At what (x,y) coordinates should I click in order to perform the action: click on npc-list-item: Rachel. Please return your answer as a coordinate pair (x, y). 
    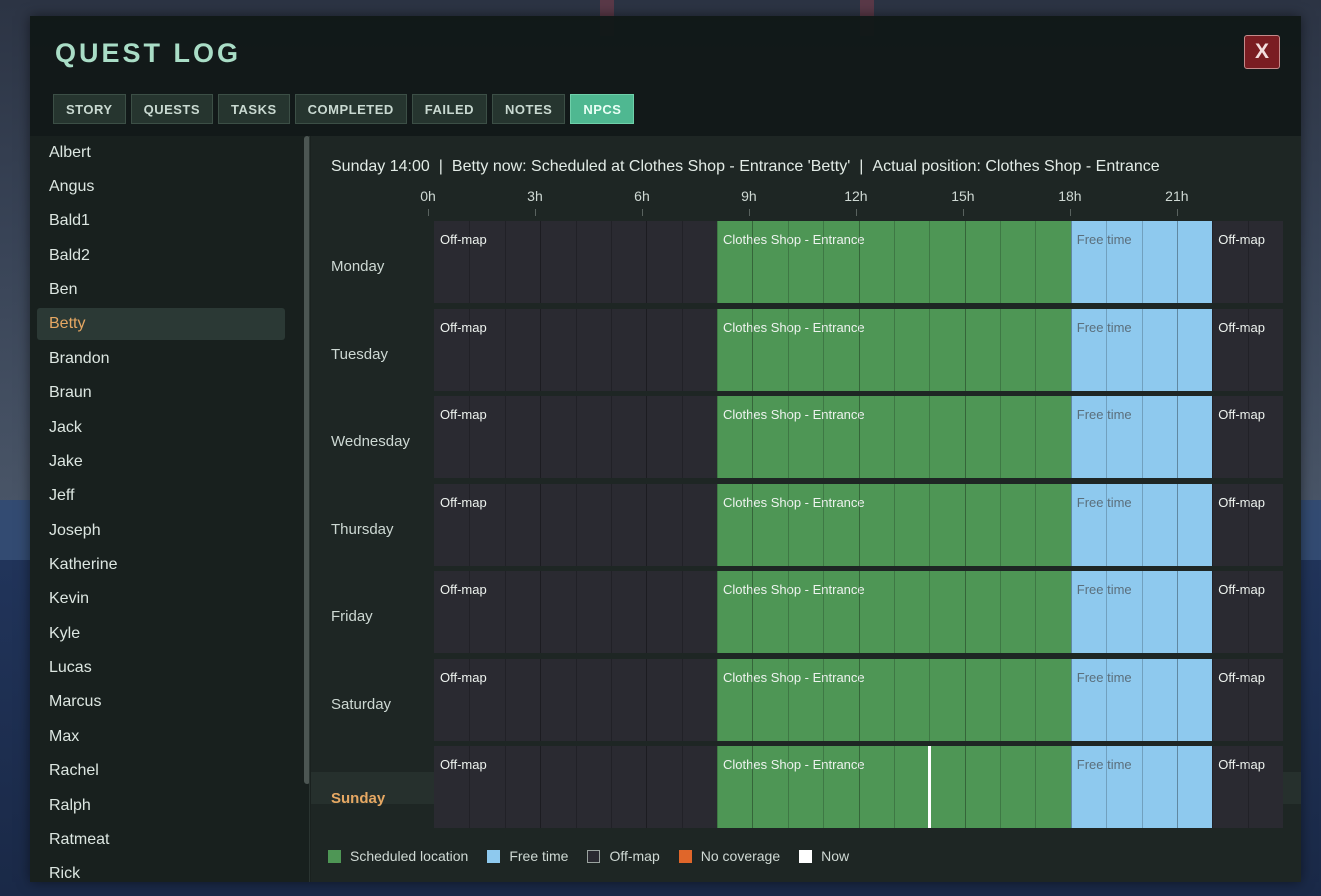
    Looking at the image, I should click on (161, 771).